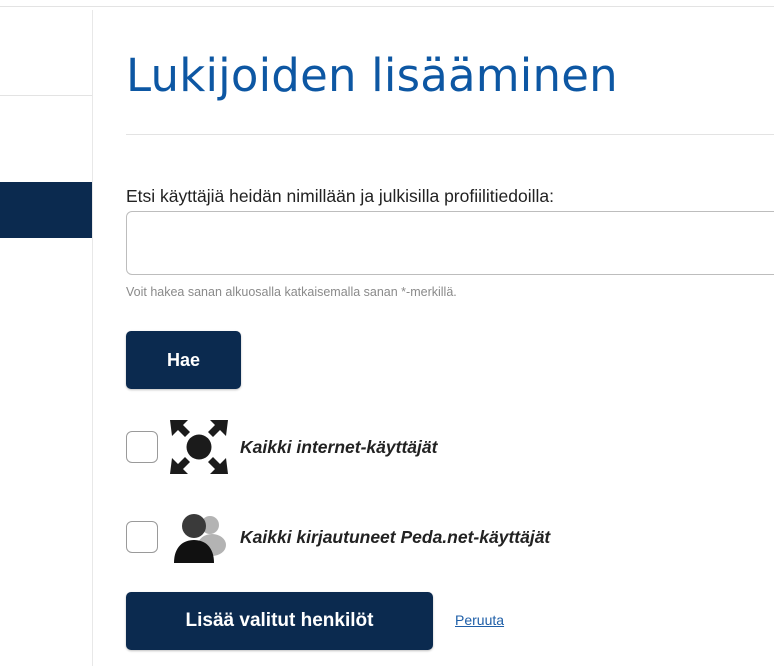 The width and height of the screenshot is (774, 666). Describe the element at coordinates (92, 338) in the screenshot. I see `sidebar-border` at that location.